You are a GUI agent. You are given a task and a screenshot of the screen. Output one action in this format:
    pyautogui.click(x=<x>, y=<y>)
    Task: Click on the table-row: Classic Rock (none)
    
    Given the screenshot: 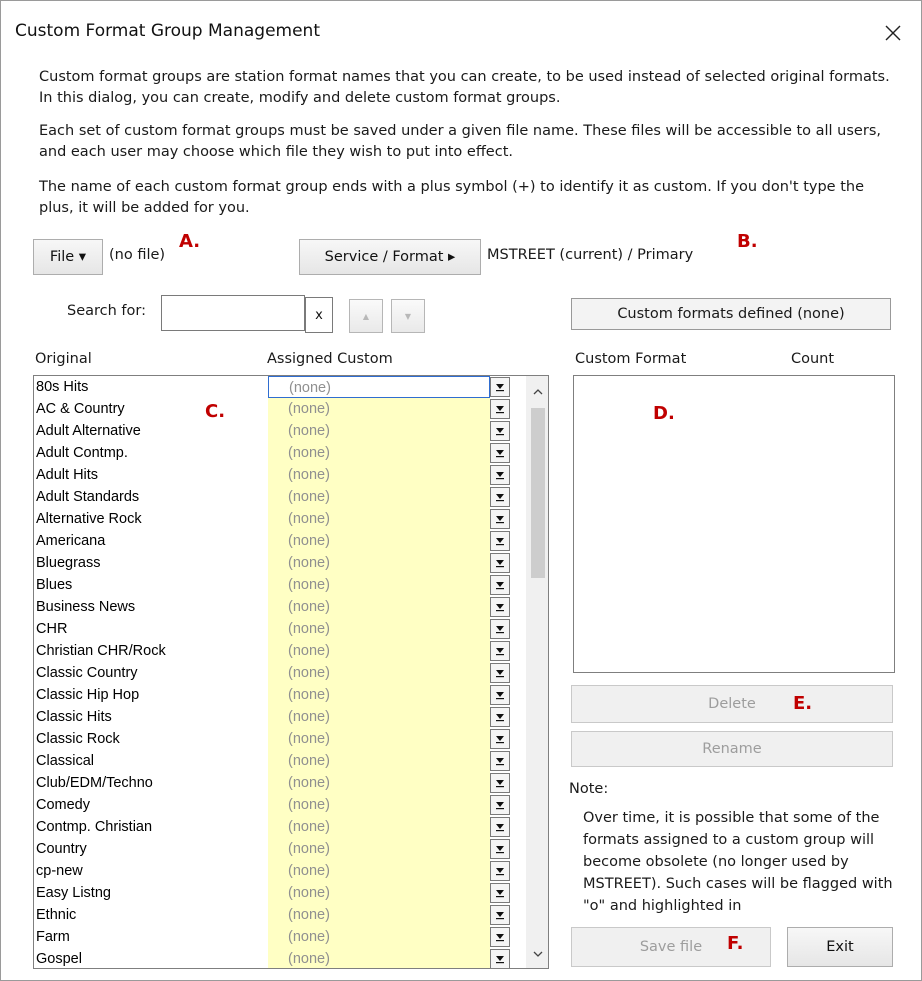 What is the action you would take?
    pyautogui.click(x=280, y=739)
    